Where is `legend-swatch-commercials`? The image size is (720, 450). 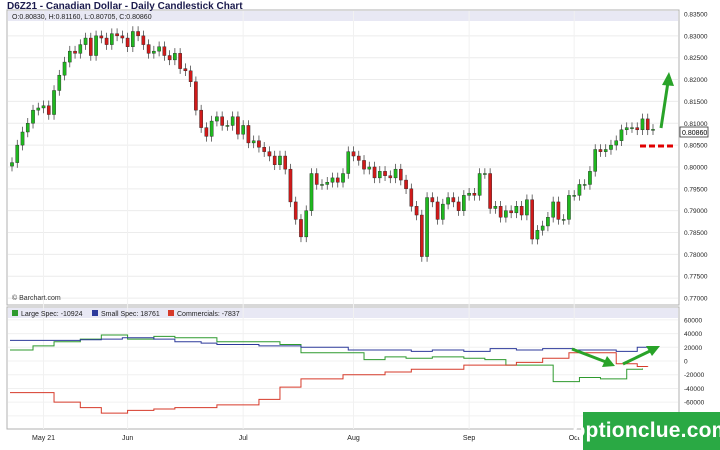
legend-swatch-commercials is located at coordinates (171, 313).